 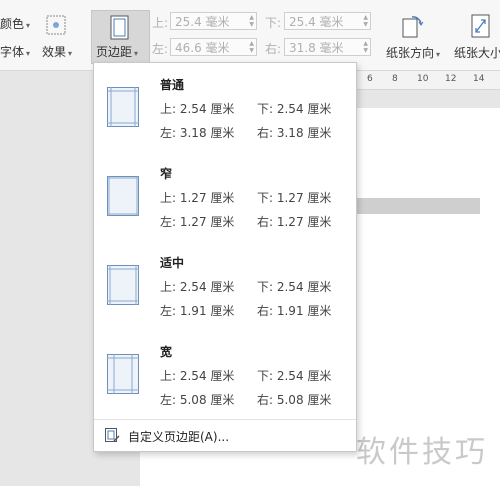 I want to click on margins-icon, so click(x=120, y=29).